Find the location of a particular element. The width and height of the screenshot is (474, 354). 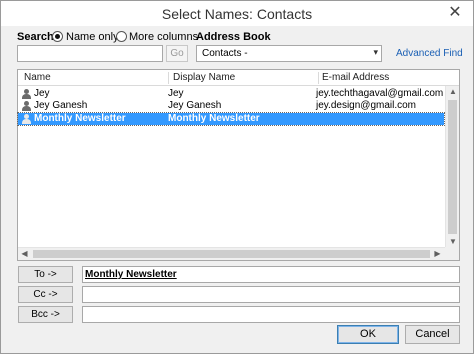

cancel-button: Cancel is located at coordinates (432, 334).